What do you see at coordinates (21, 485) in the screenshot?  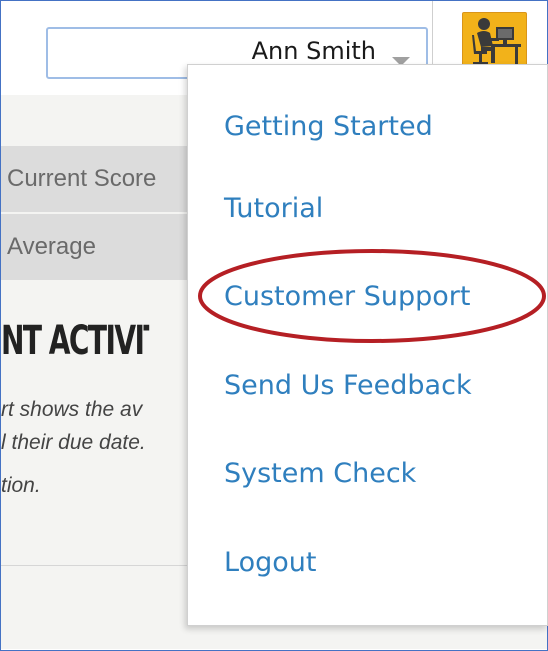 I see `activity-description-line: tion.` at bounding box center [21, 485].